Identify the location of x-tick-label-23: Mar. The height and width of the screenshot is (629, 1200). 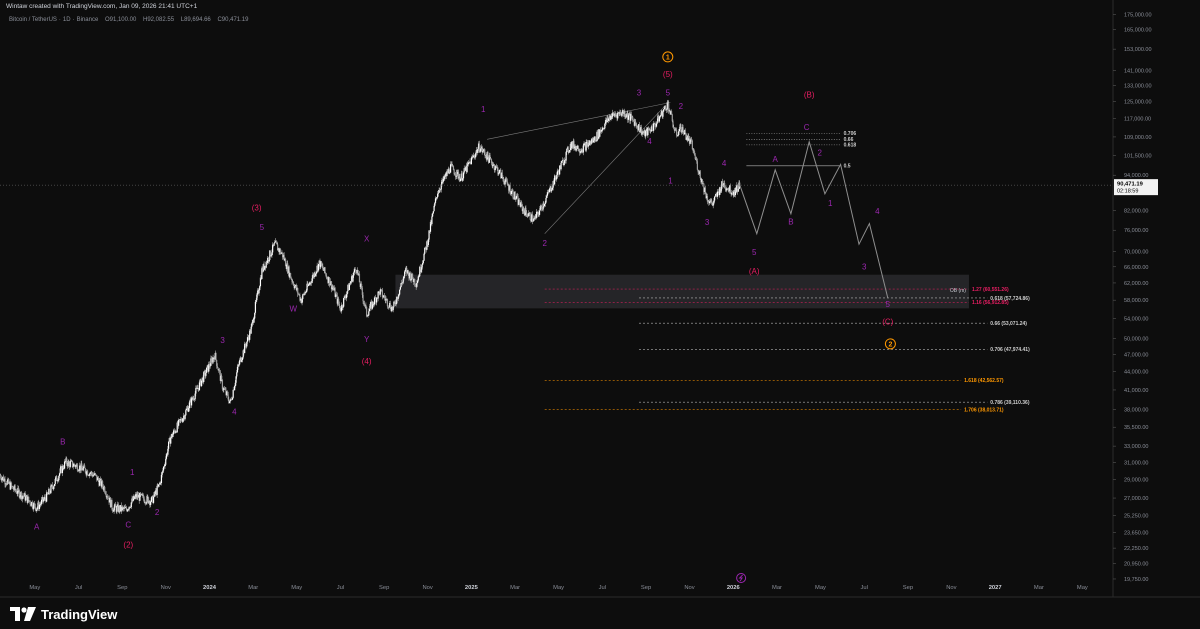
(1039, 588).